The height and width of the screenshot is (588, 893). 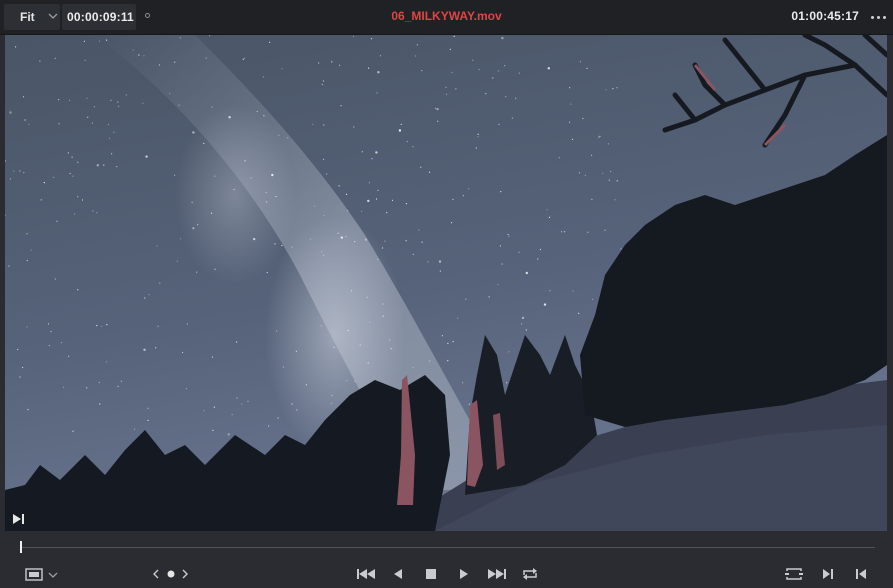 What do you see at coordinates (497, 574) in the screenshot?
I see `skip-forward-icon` at bounding box center [497, 574].